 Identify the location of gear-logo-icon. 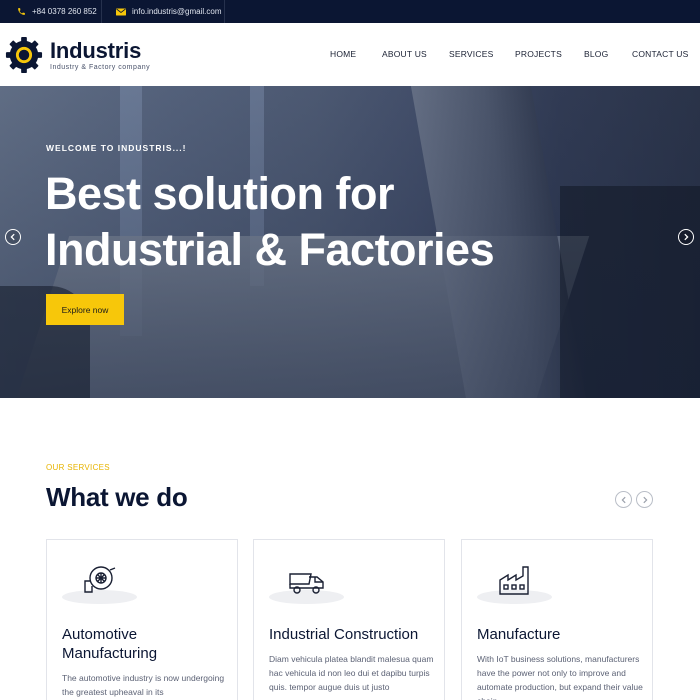
(24, 55).